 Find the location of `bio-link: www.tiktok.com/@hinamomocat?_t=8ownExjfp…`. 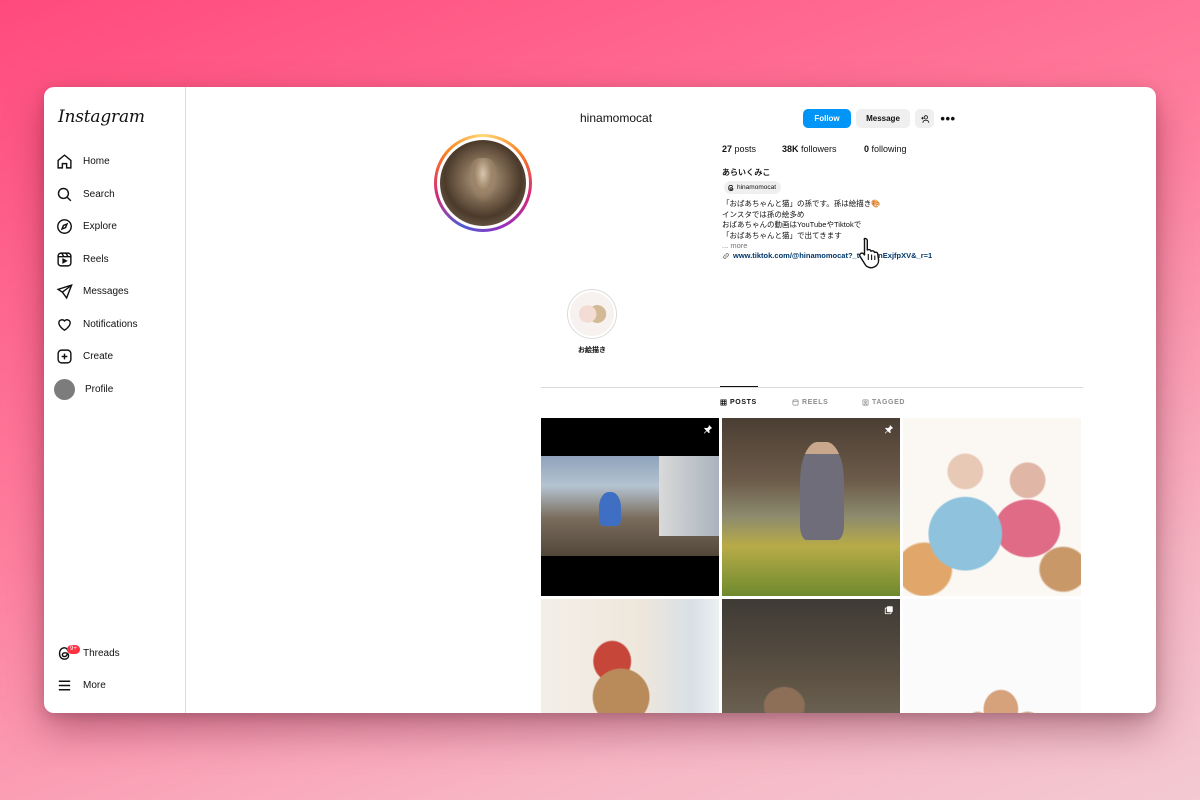

bio-link: www.tiktok.com/@hinamomocat?_t=8ownExjfp… is located at coordinates (827, 255).